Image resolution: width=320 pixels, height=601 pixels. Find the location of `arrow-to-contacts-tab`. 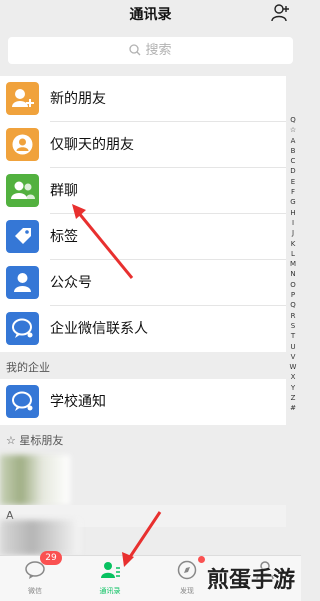

arrow-to-contacts-tab is located at coordinates (144, 536).